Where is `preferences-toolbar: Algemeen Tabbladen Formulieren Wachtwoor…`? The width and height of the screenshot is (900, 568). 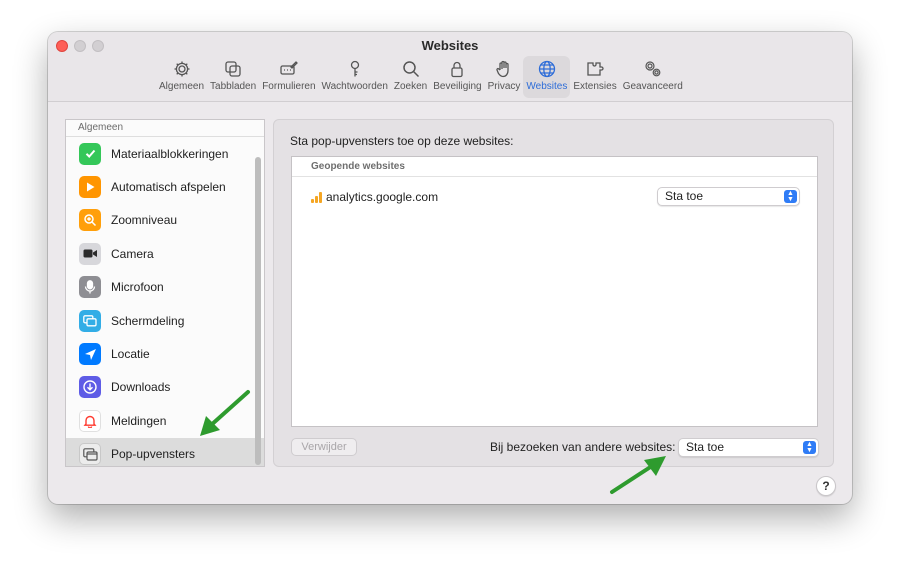 preferences-toolbar: Algemeen Tabbladen Formulieren Wachtwoor… is located at coordinates (421, 77).